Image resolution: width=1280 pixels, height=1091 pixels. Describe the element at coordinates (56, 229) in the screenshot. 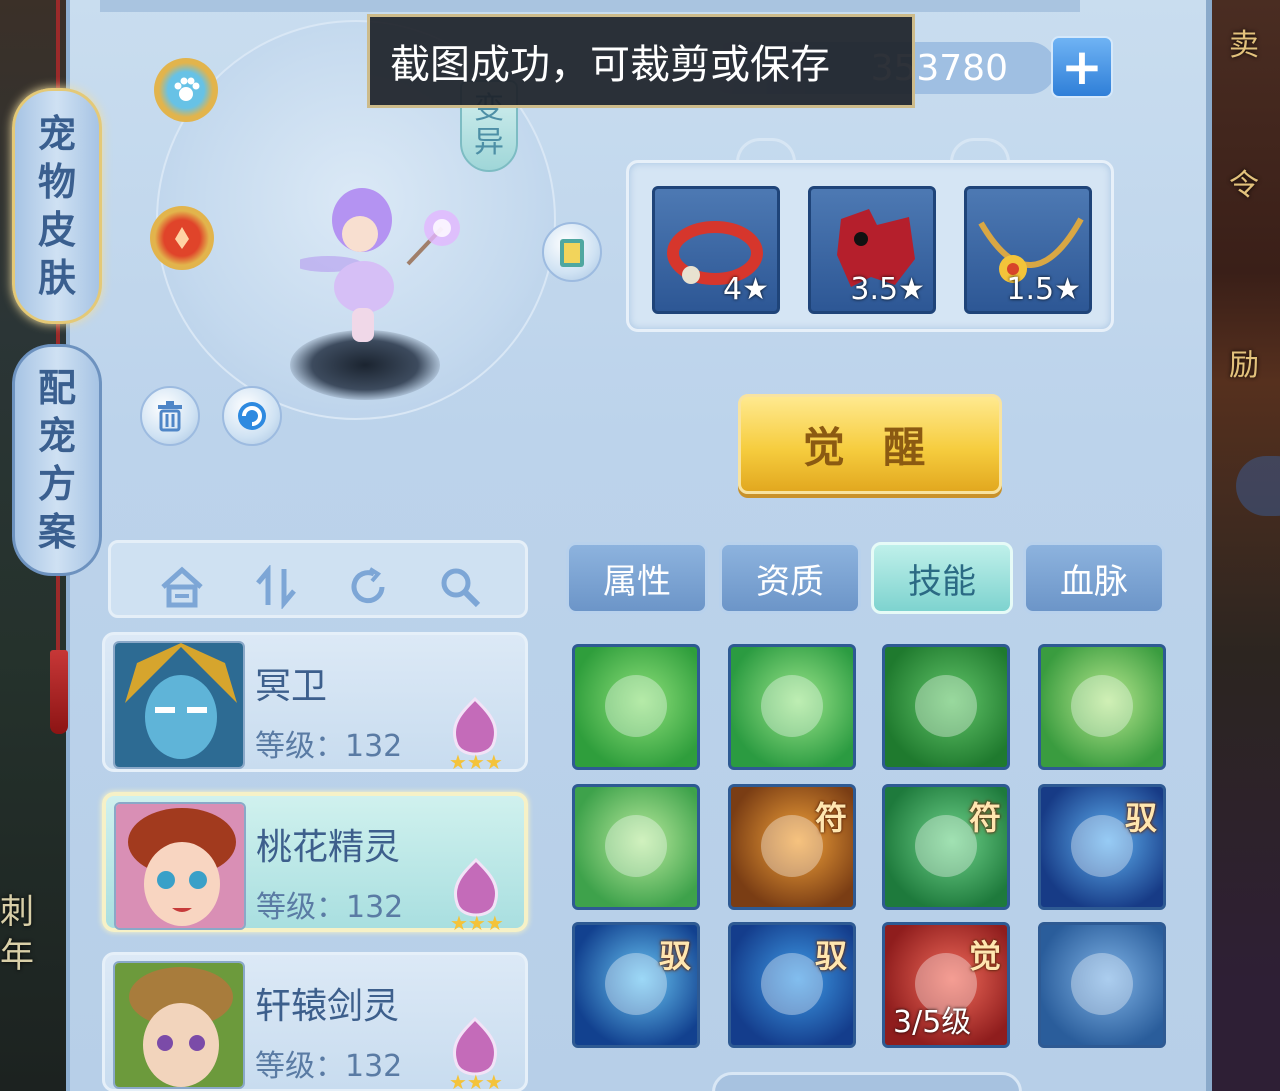

I see `tab-char: 皮` at that location.